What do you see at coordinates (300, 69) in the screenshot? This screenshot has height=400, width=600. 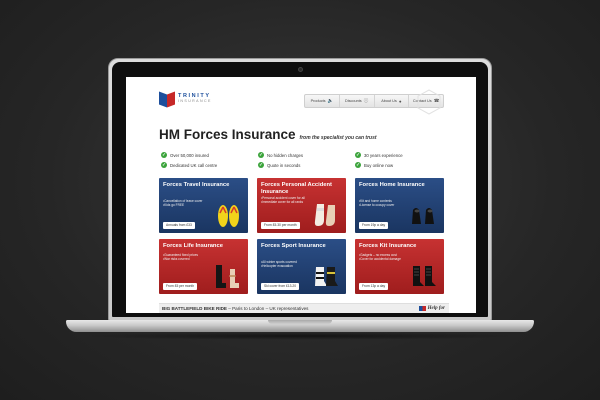 I see `webcam-icon` at bounding box center [300, 69].